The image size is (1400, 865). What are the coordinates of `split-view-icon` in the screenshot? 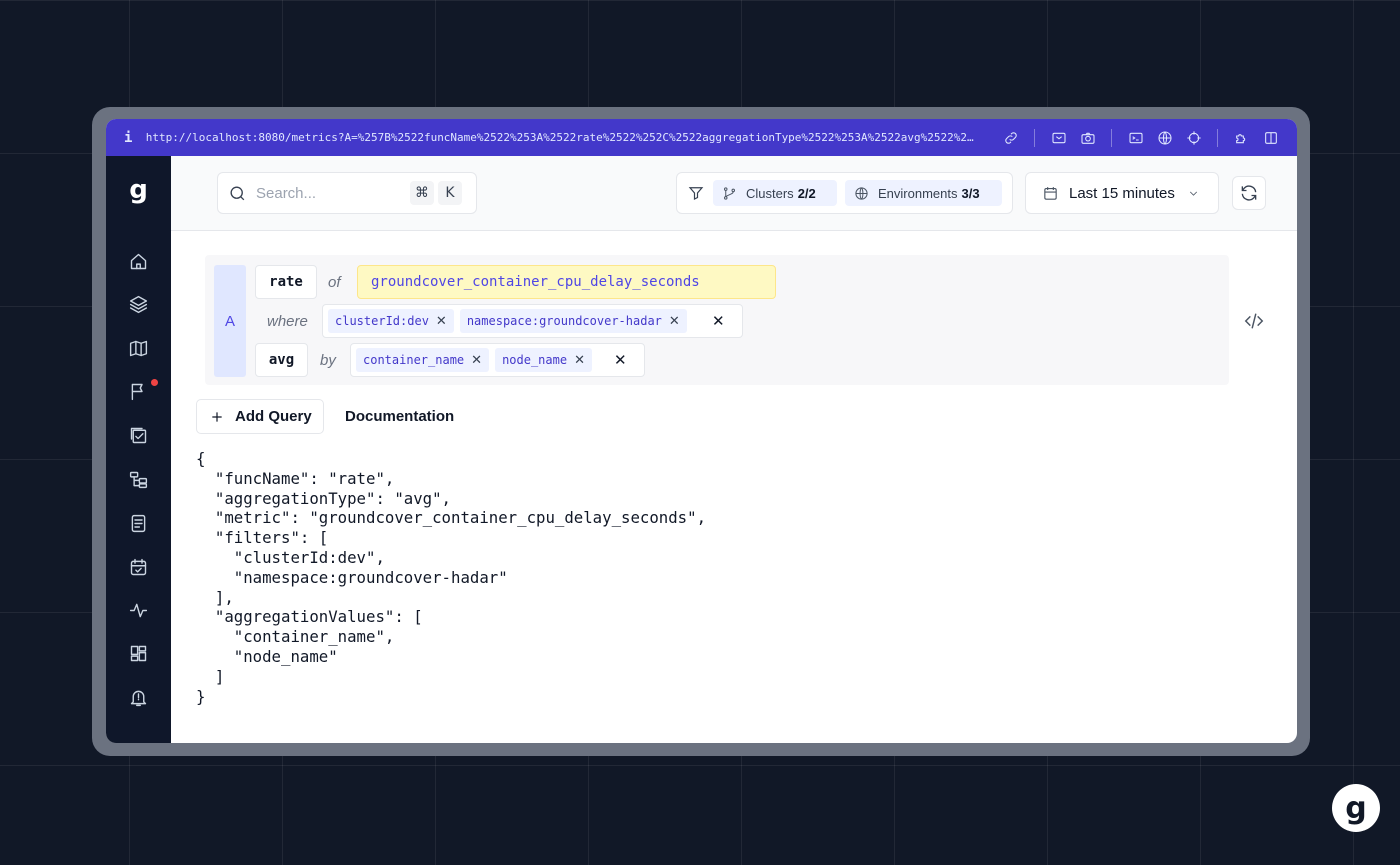 It's located at (1270, 138).